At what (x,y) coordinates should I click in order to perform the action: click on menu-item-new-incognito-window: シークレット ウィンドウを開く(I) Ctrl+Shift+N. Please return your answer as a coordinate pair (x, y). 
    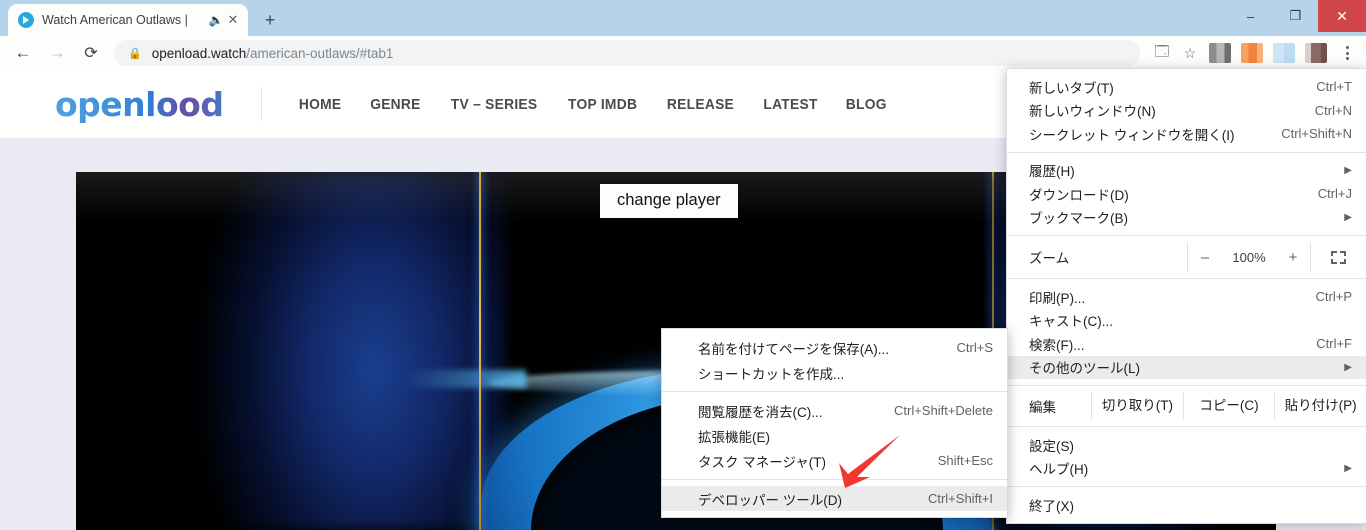
    Looking at the image, I should click on (1186, 134).